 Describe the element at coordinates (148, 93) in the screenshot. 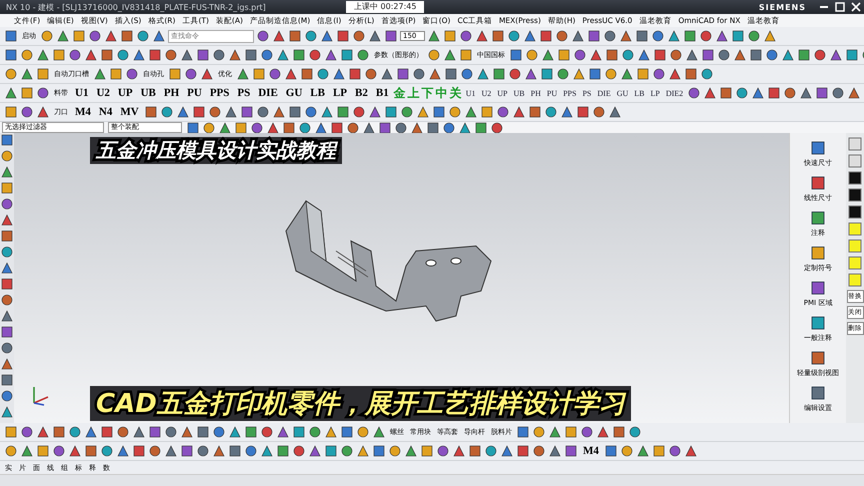

I see `toolbar-button: UB` at that location.